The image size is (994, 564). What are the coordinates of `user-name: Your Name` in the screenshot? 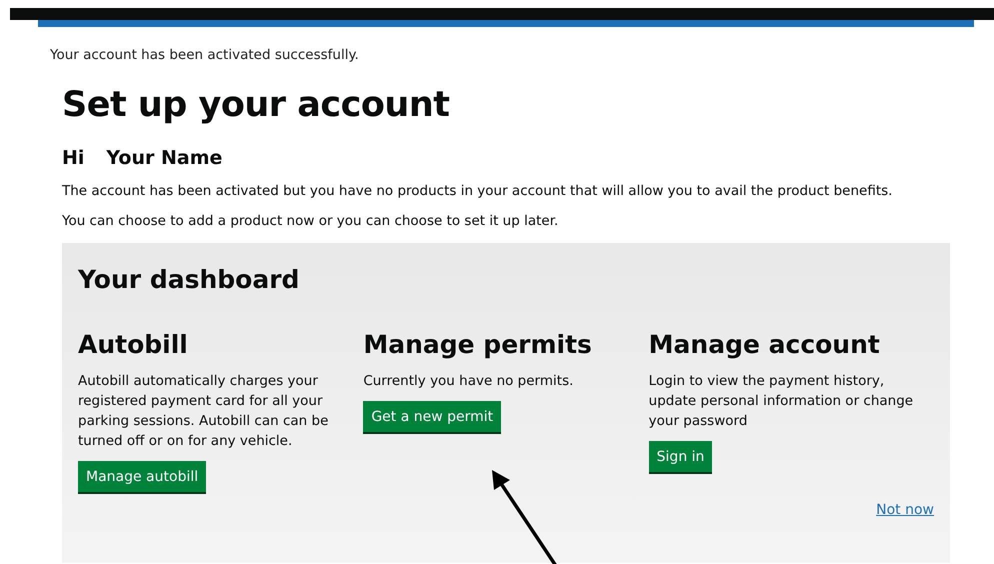 It's located at (164, 158).